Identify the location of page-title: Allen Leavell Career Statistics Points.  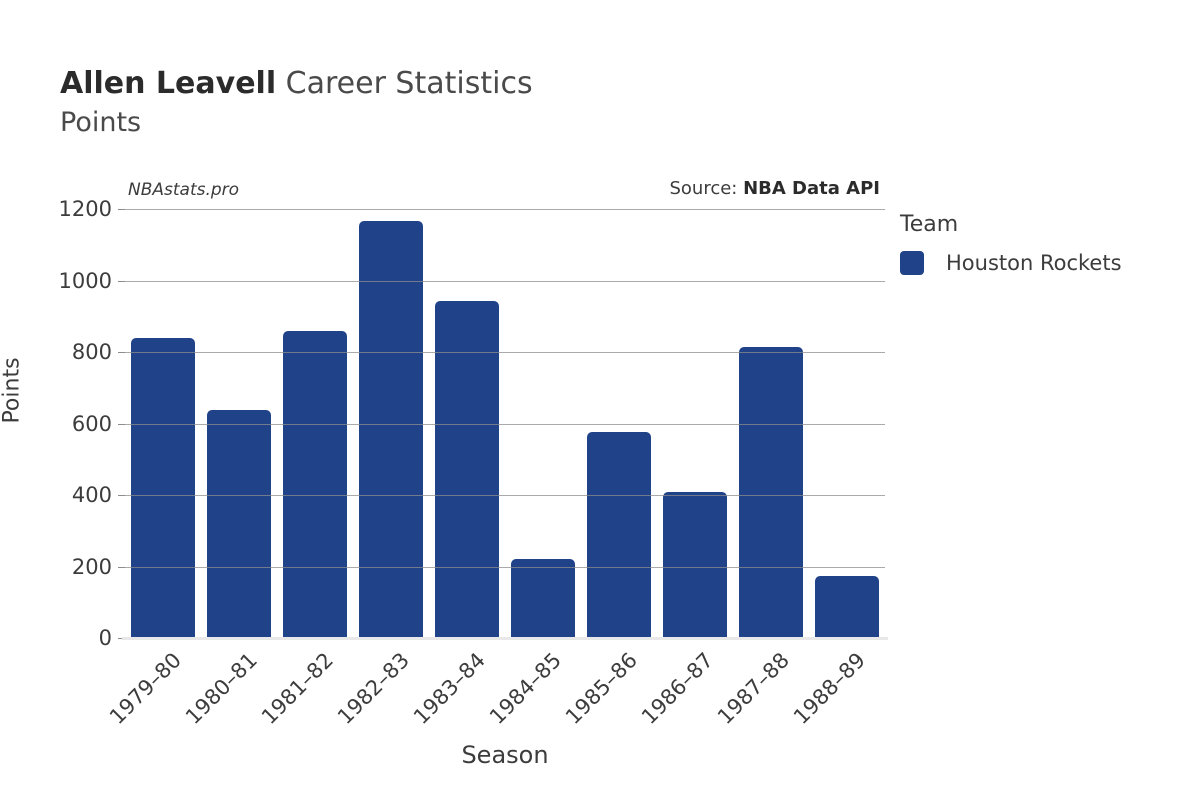
(470, 103).